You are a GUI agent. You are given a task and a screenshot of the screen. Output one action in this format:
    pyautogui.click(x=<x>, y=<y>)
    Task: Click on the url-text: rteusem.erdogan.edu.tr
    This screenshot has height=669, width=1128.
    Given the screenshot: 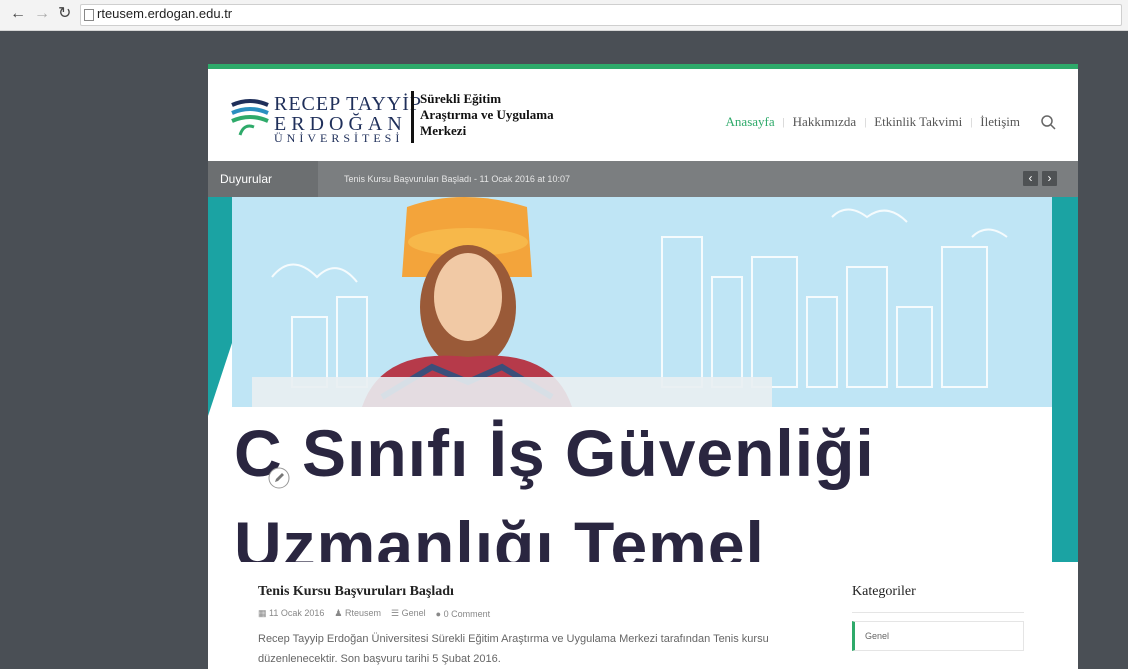 What is the action you would take?
    pyautogui.click(x=164, y=13)
    